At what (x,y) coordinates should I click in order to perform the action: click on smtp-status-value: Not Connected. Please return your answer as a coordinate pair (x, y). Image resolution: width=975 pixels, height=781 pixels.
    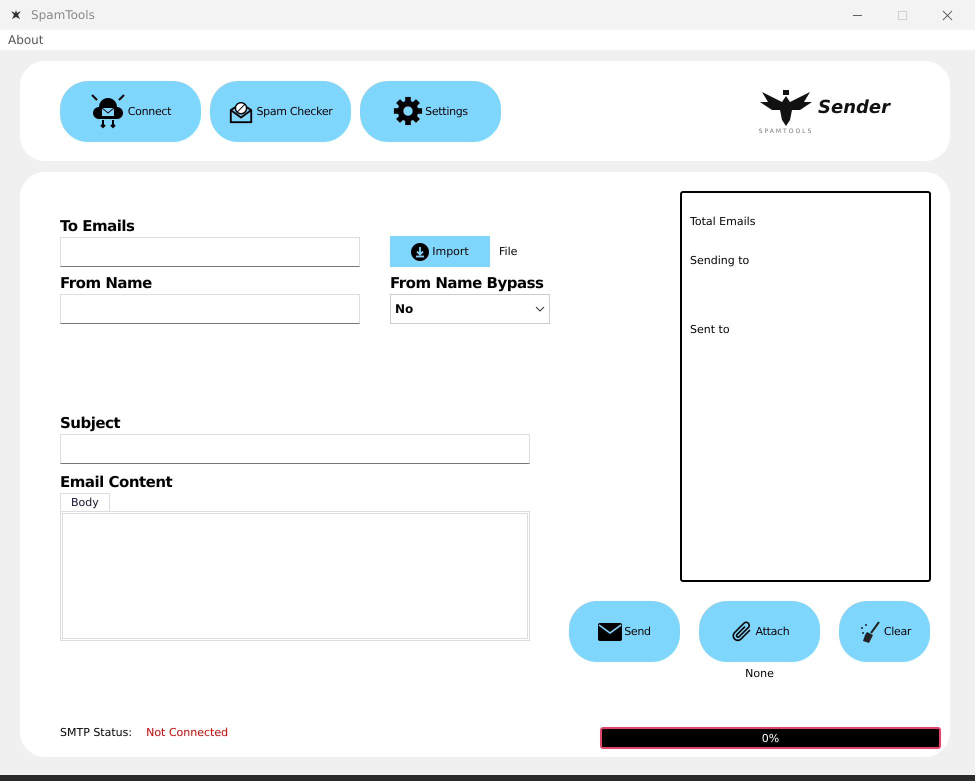
    Looking at the image, I should click on (187, 732).